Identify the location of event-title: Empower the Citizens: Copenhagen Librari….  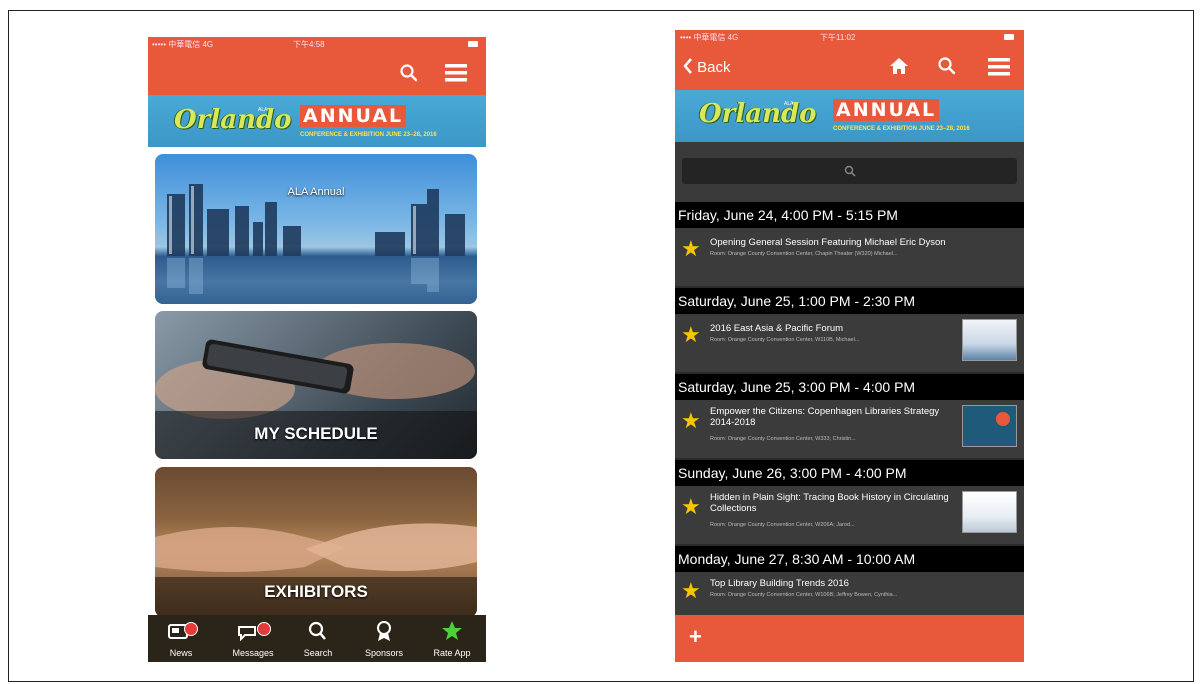
(825, 417).